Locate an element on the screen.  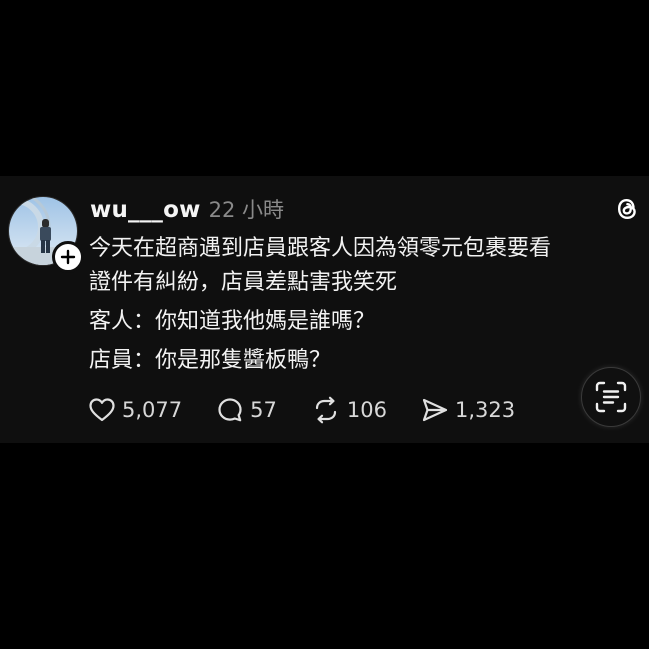
repost-button: 106 is located at coordinates (349, 410).